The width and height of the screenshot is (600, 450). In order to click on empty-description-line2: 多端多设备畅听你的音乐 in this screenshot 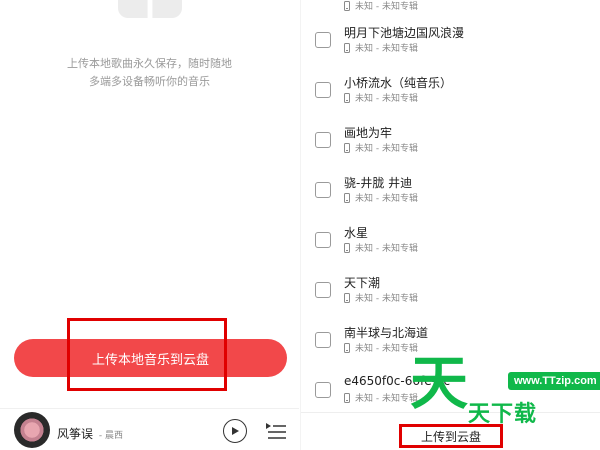, I will do `click(149, 81)`.